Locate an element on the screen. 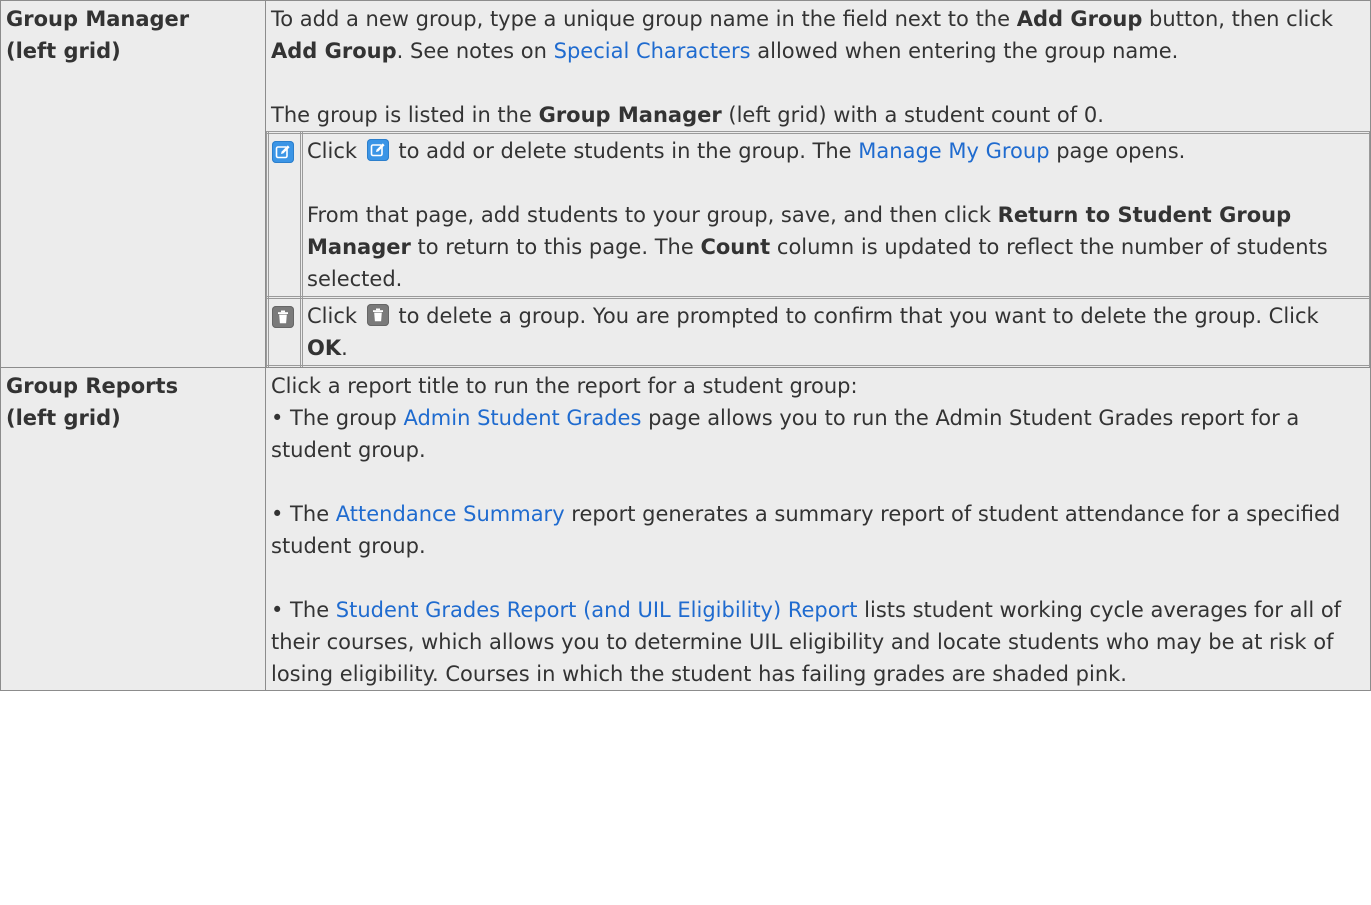 Image resolution: width=1371 pixels, height=905 pixels. row-label-group-manager: Group Manager (left grid) is located at coordinates (133, 184).